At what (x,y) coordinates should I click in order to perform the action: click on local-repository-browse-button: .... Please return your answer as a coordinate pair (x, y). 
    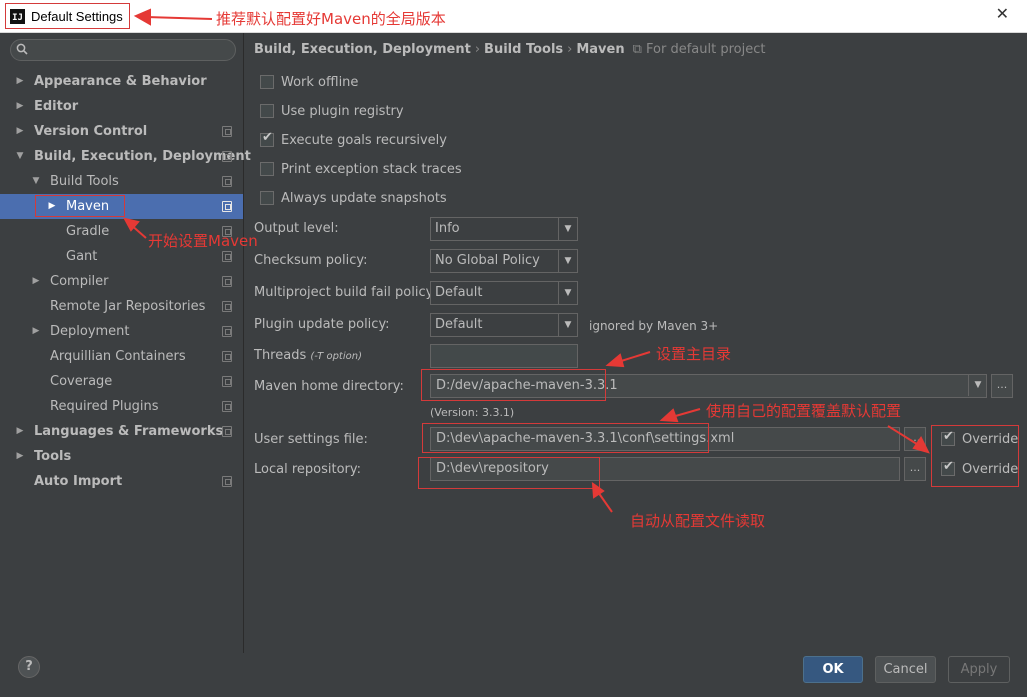
    Looking at the image, I should click on (915, 469).